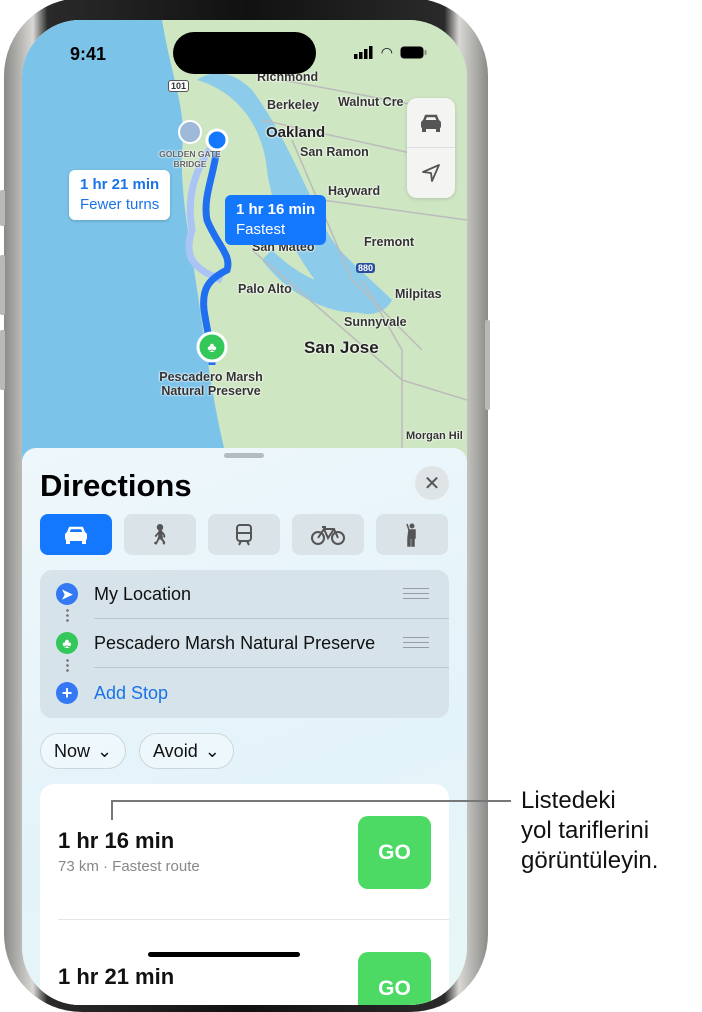 The height and width of the screenshot is (1012, 702). What do you see at coordinates (244, 693) in the screenshot?
I see `add-stop-button: + Add Stop` at bounding box center [244, 693].